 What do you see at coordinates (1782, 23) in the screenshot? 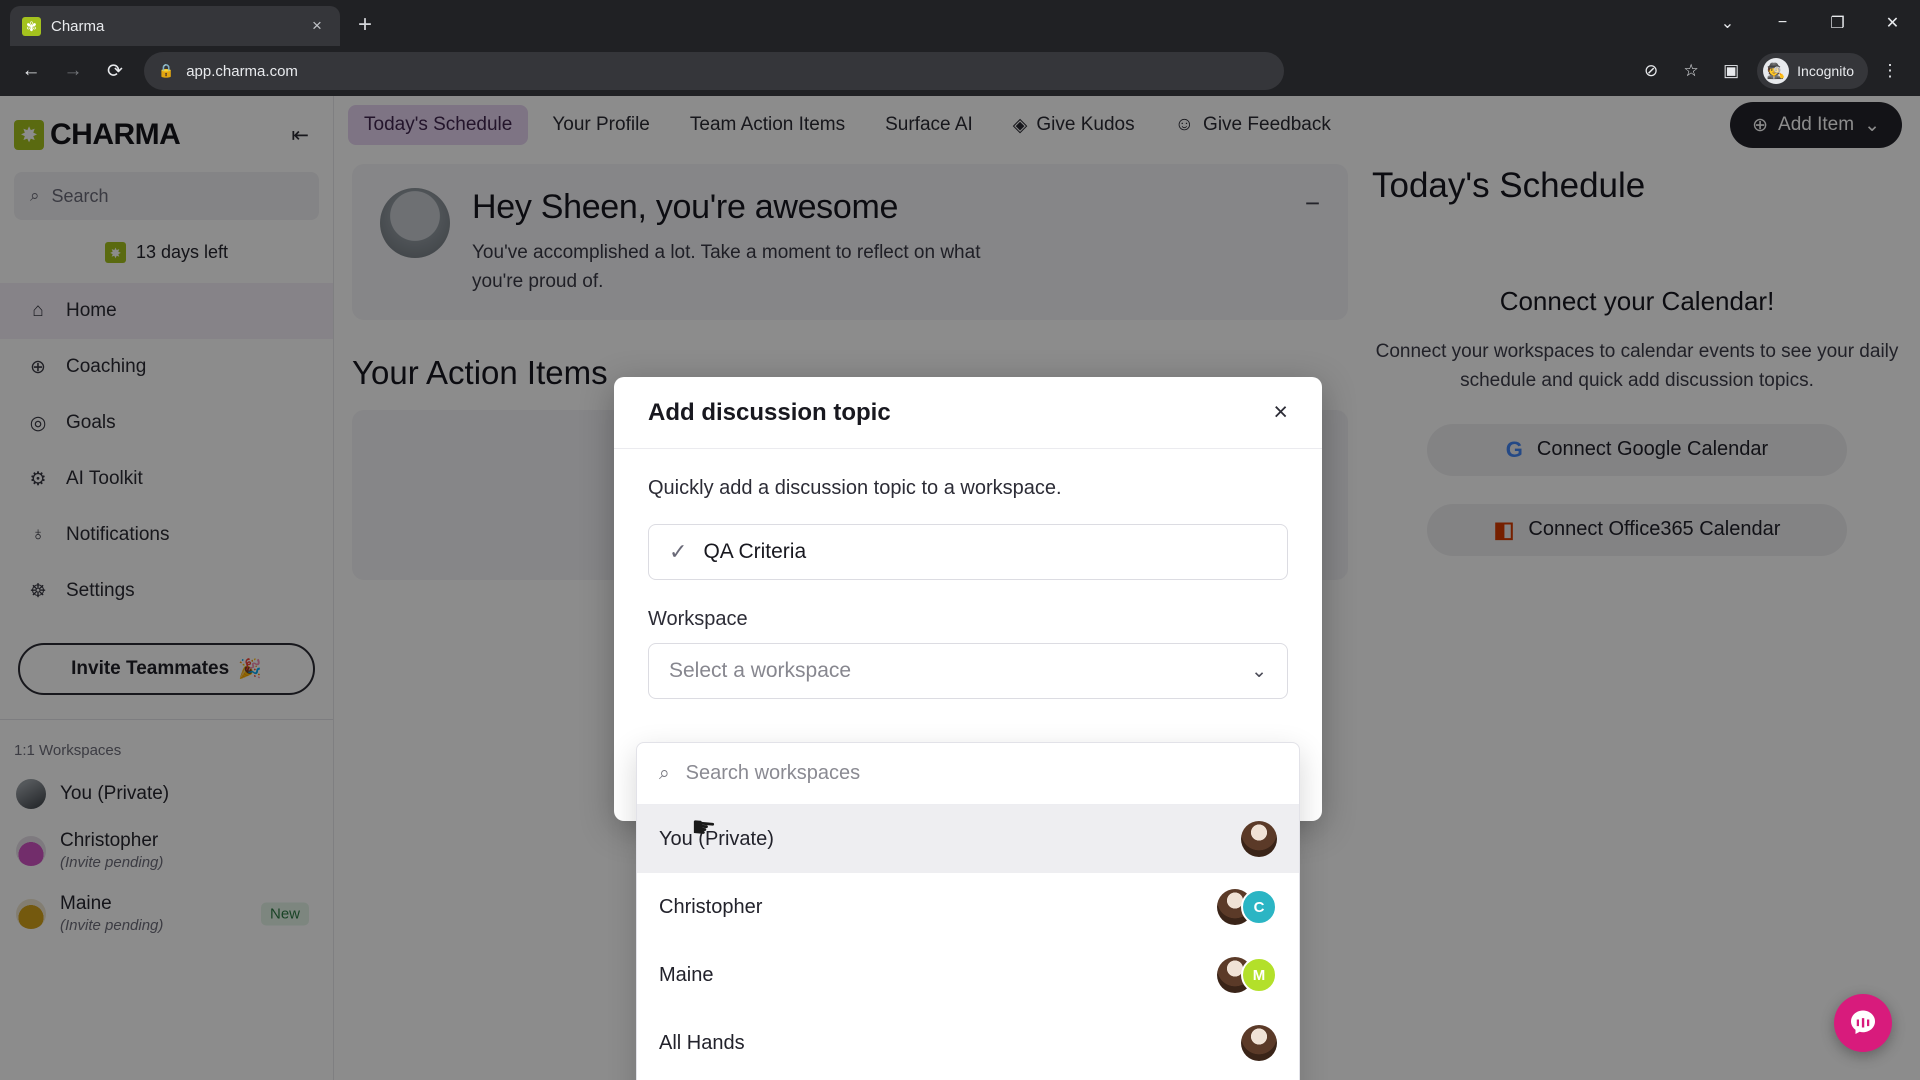
I see `minimize-button: −` at bounding box center [1782, 23].